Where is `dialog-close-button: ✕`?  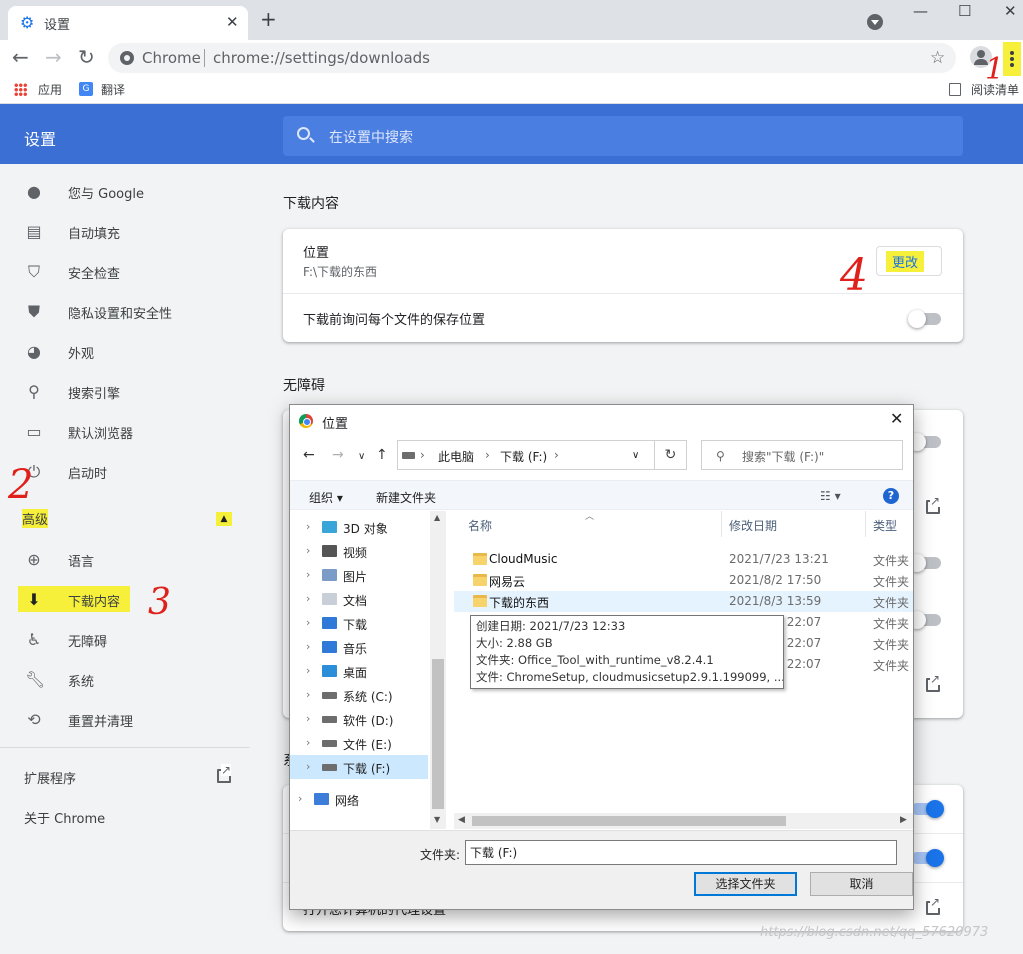 dialog-close-button: ✕ is located at coordinates (896, 418).